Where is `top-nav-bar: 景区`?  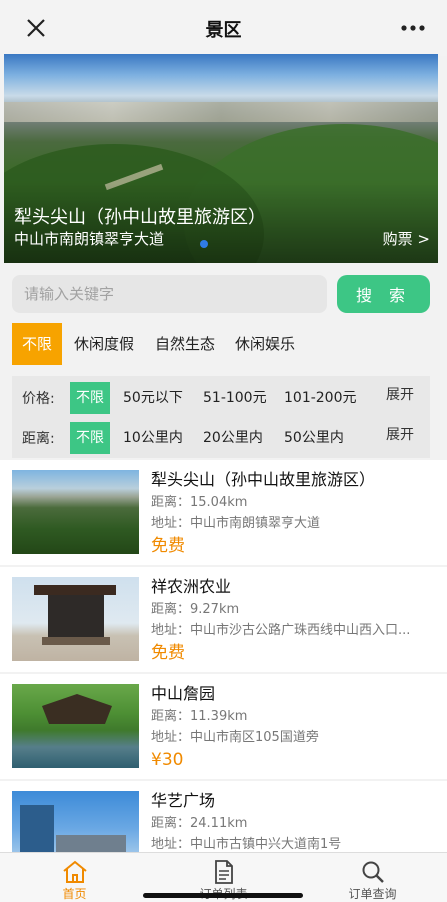 top-nav-bar: 景区 is located at coordinates (223, 28).